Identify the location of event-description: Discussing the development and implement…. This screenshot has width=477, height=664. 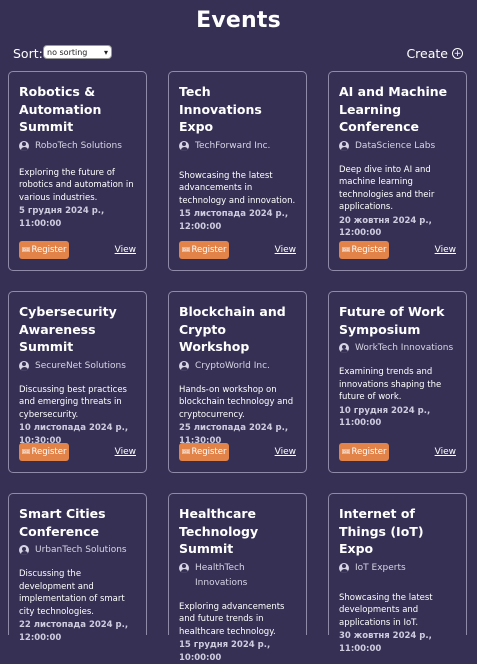
(72, 593).